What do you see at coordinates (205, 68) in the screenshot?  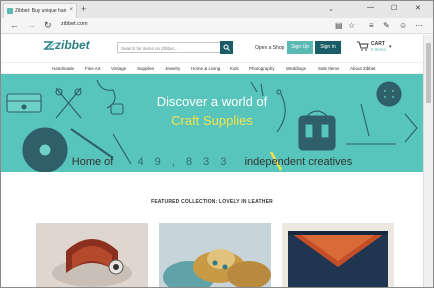 I see `nav-home-living: Home & Living` at bounding box center [205, 68].